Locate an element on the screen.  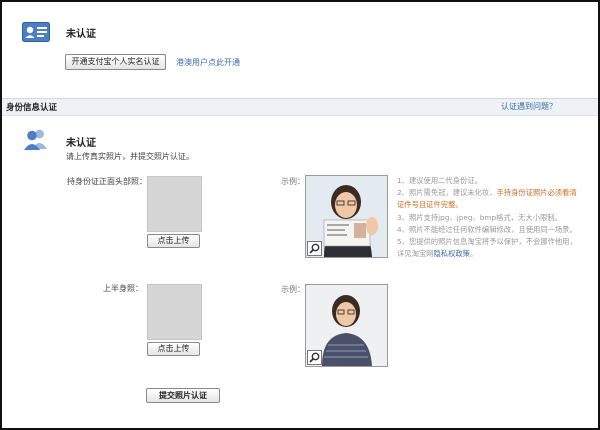
half-body-example-image is located at coordinates (346, 325).